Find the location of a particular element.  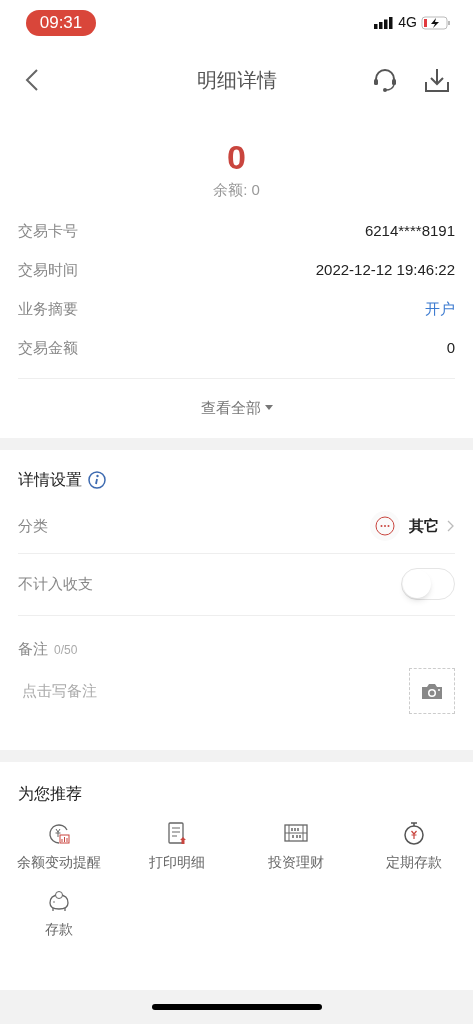

photo-button is located at coordinates (432, 691).